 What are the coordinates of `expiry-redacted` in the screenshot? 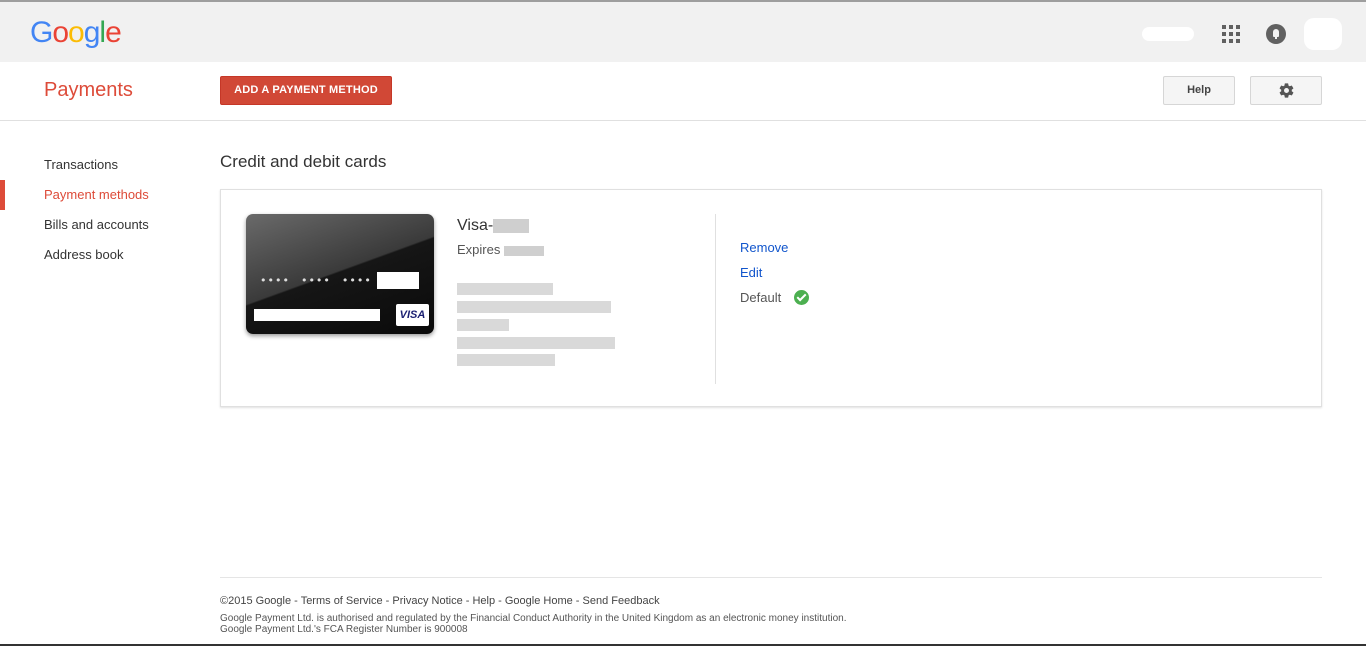 It's located at (523, 250).